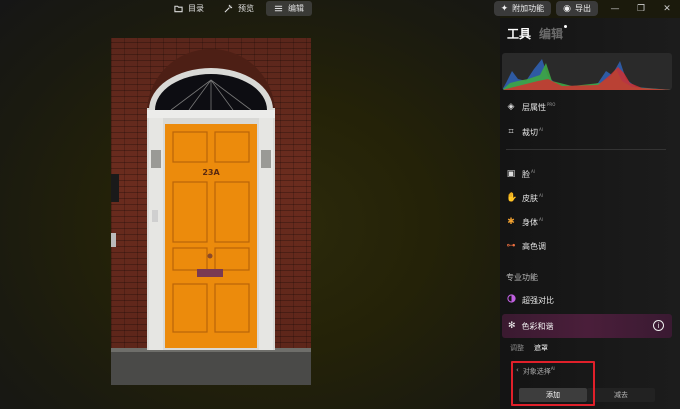 This screenshot has height=409, width=680. Describe the element at coordinates (551, 104) in the screenshot. I see `pro-badge: PRO` at that location.